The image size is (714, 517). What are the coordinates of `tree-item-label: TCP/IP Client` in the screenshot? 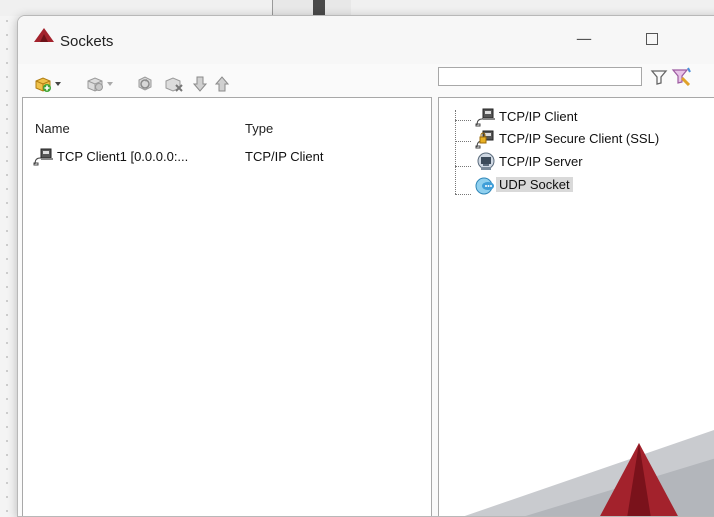 It's located at (538, 116).